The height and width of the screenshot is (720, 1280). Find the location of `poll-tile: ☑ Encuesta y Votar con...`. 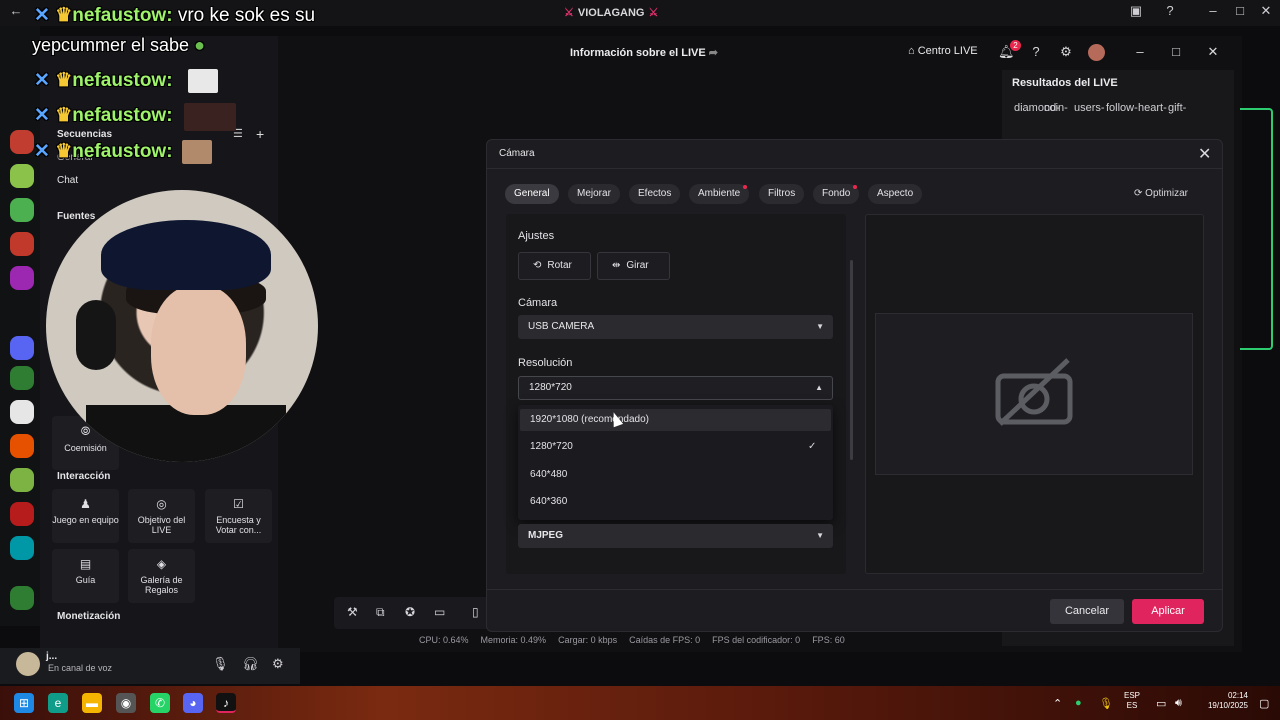

poll-tile: ☑ Encuesta y Votar con... is located at coordinates (238, 516).